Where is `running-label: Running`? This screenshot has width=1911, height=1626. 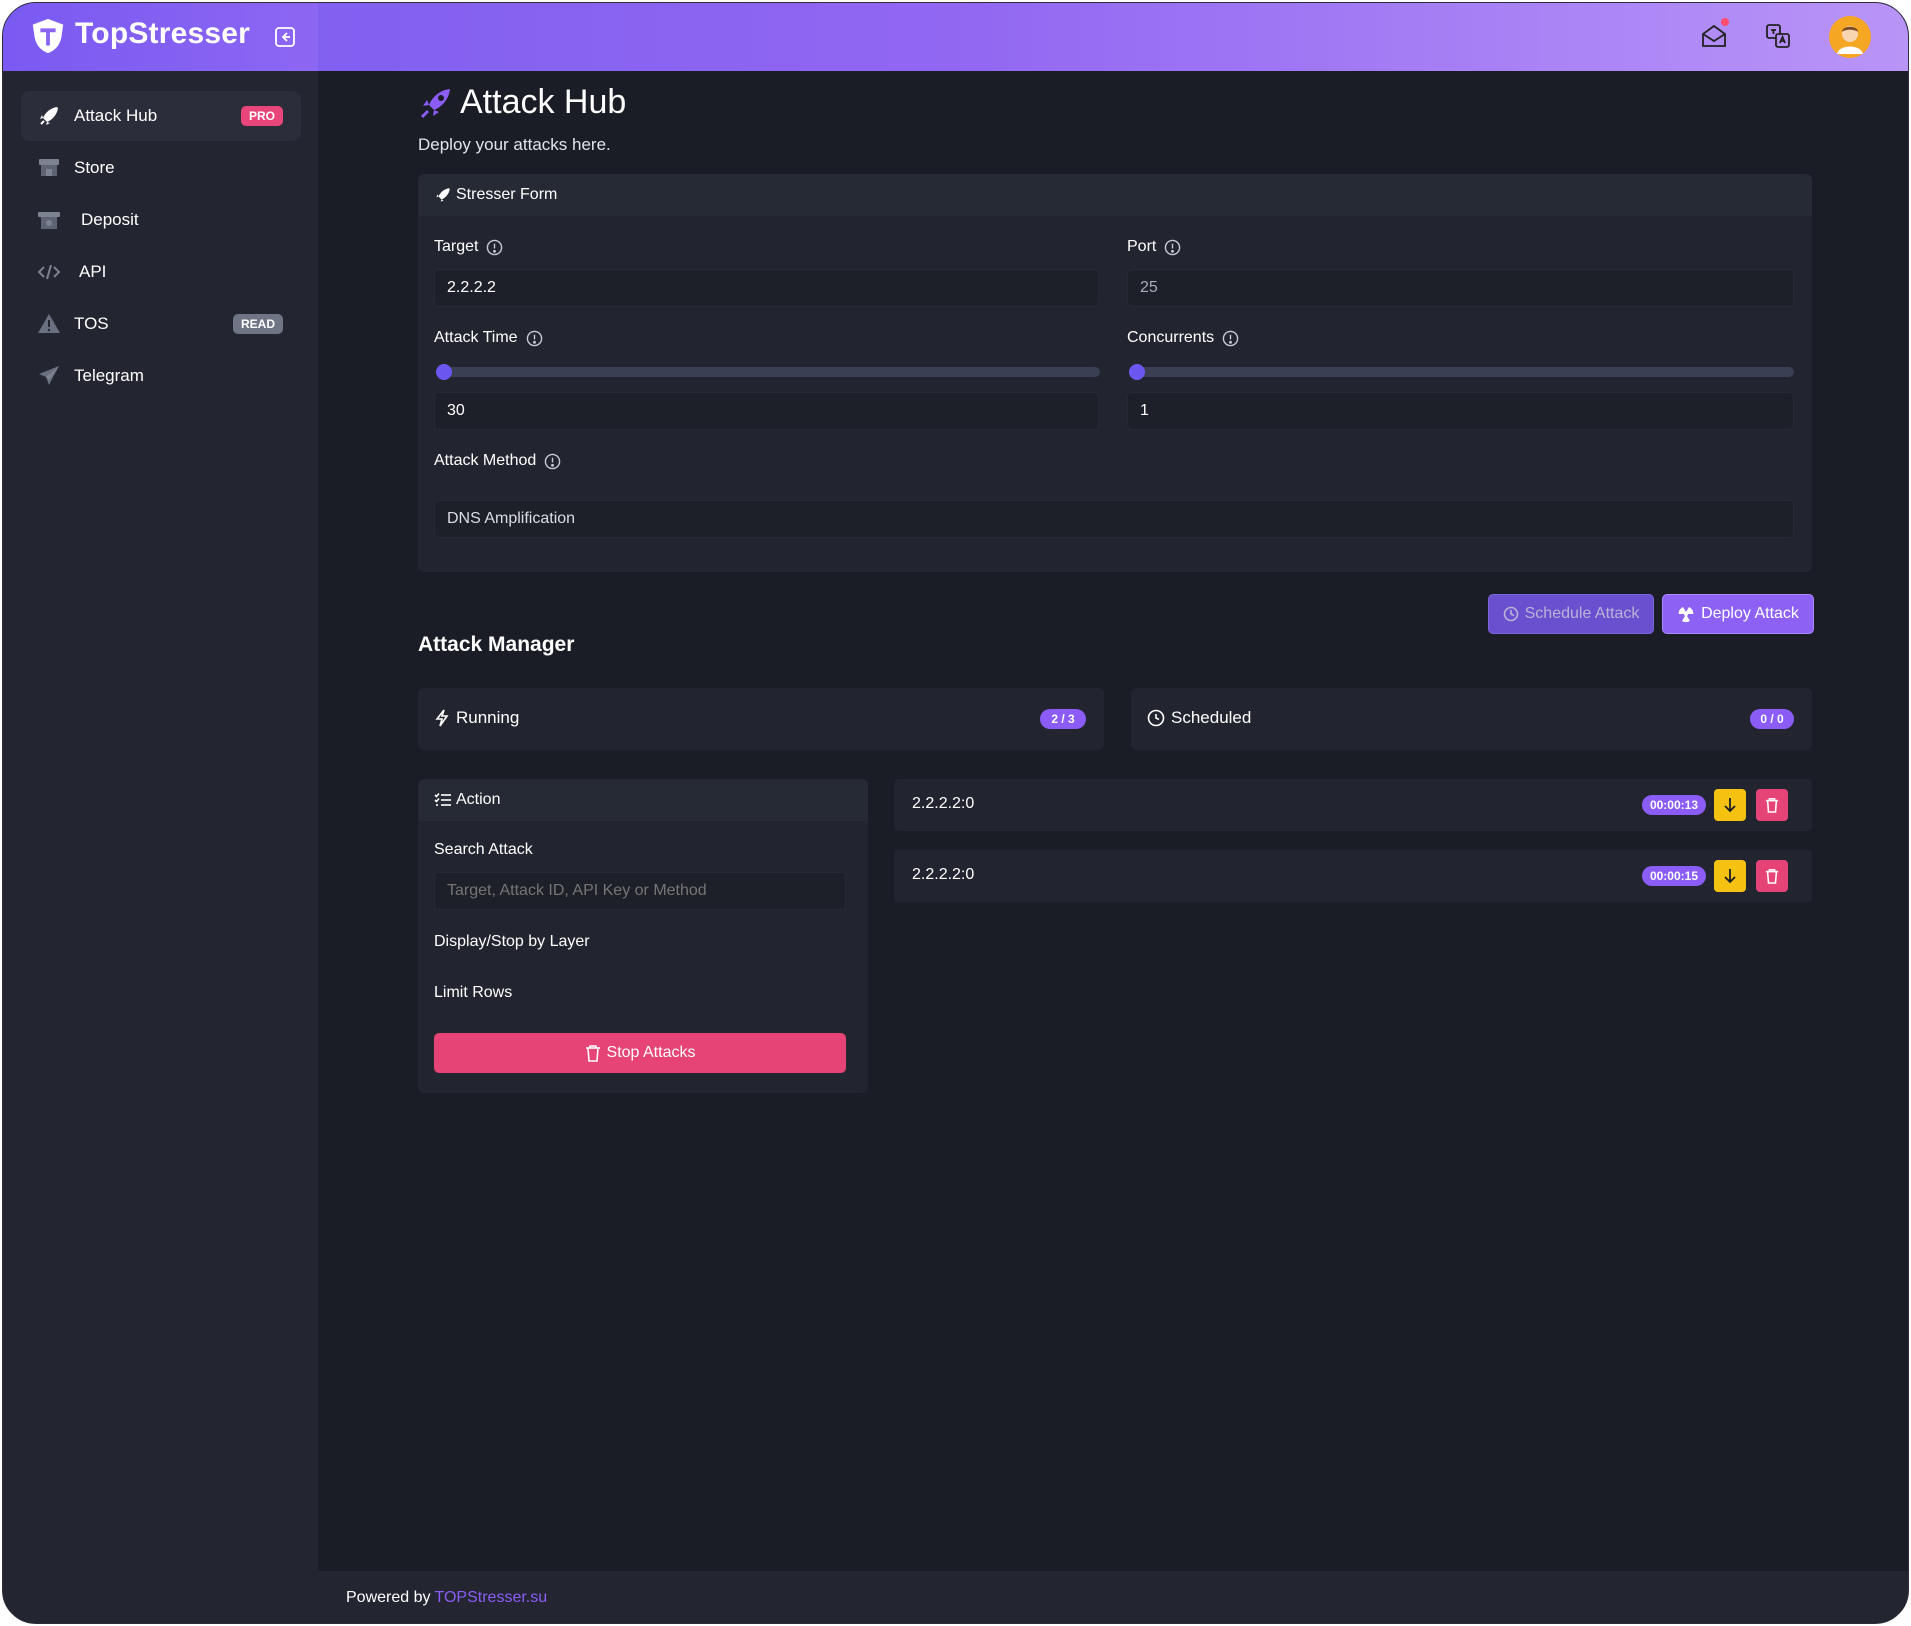 running-label: Running is located at coordinates (476, 718).